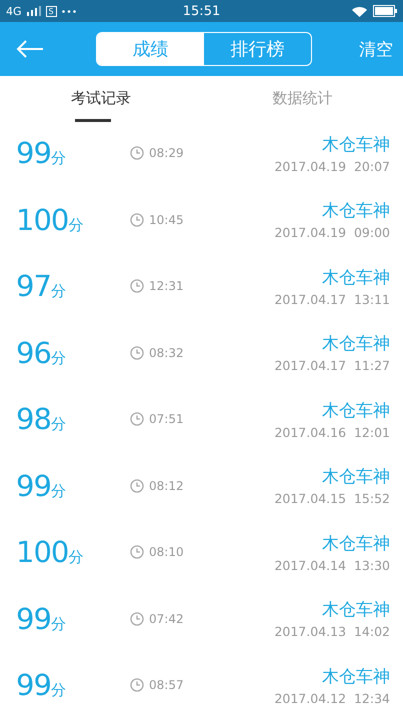 This screenshot has width=403, height=720. I want to click on duration-text: 07:51, so click(166, 419).